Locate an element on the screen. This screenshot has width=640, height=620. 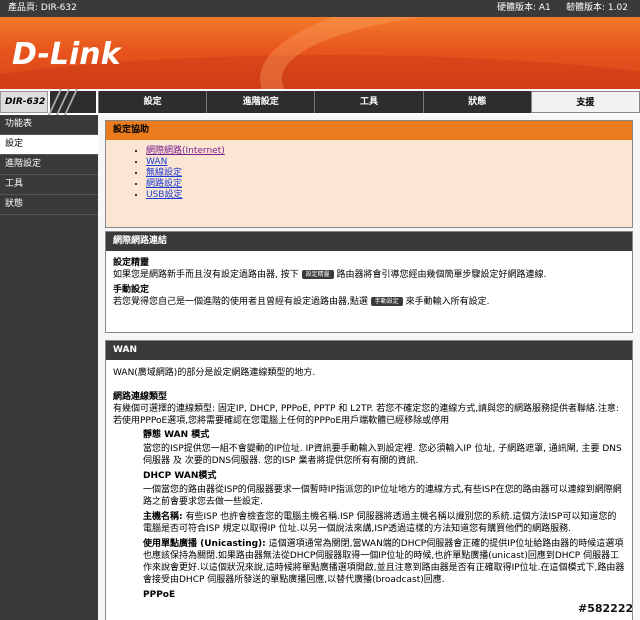
manual-text-b: 來手動輸入所有設定. is located at coordinates (447, 302).